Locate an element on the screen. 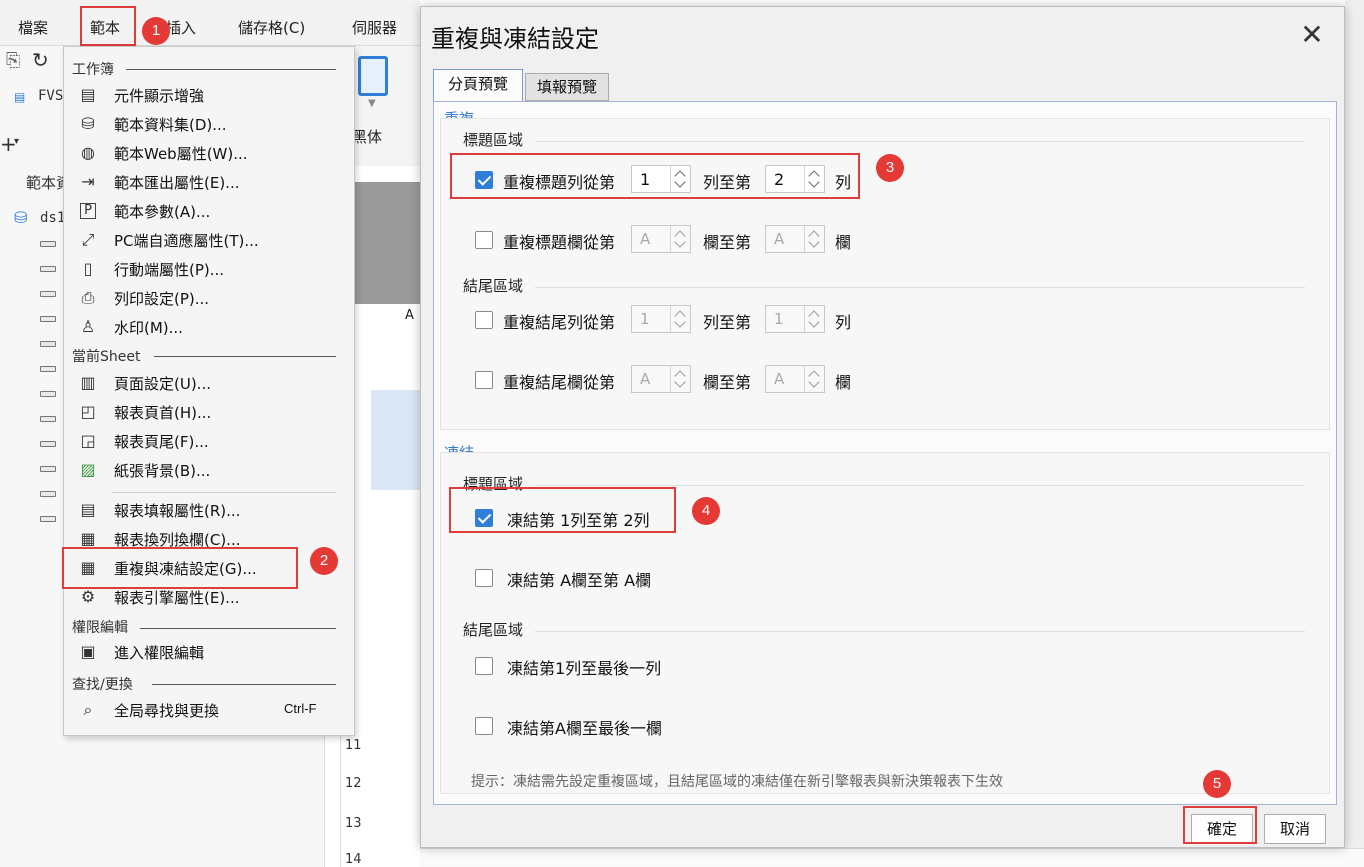  freeze-hint: 提示：凍結需先設定重複區域，且結尾區域的凍結僅在新引擎報表與新決策報表下生效 is located at coordinates (737, 782).